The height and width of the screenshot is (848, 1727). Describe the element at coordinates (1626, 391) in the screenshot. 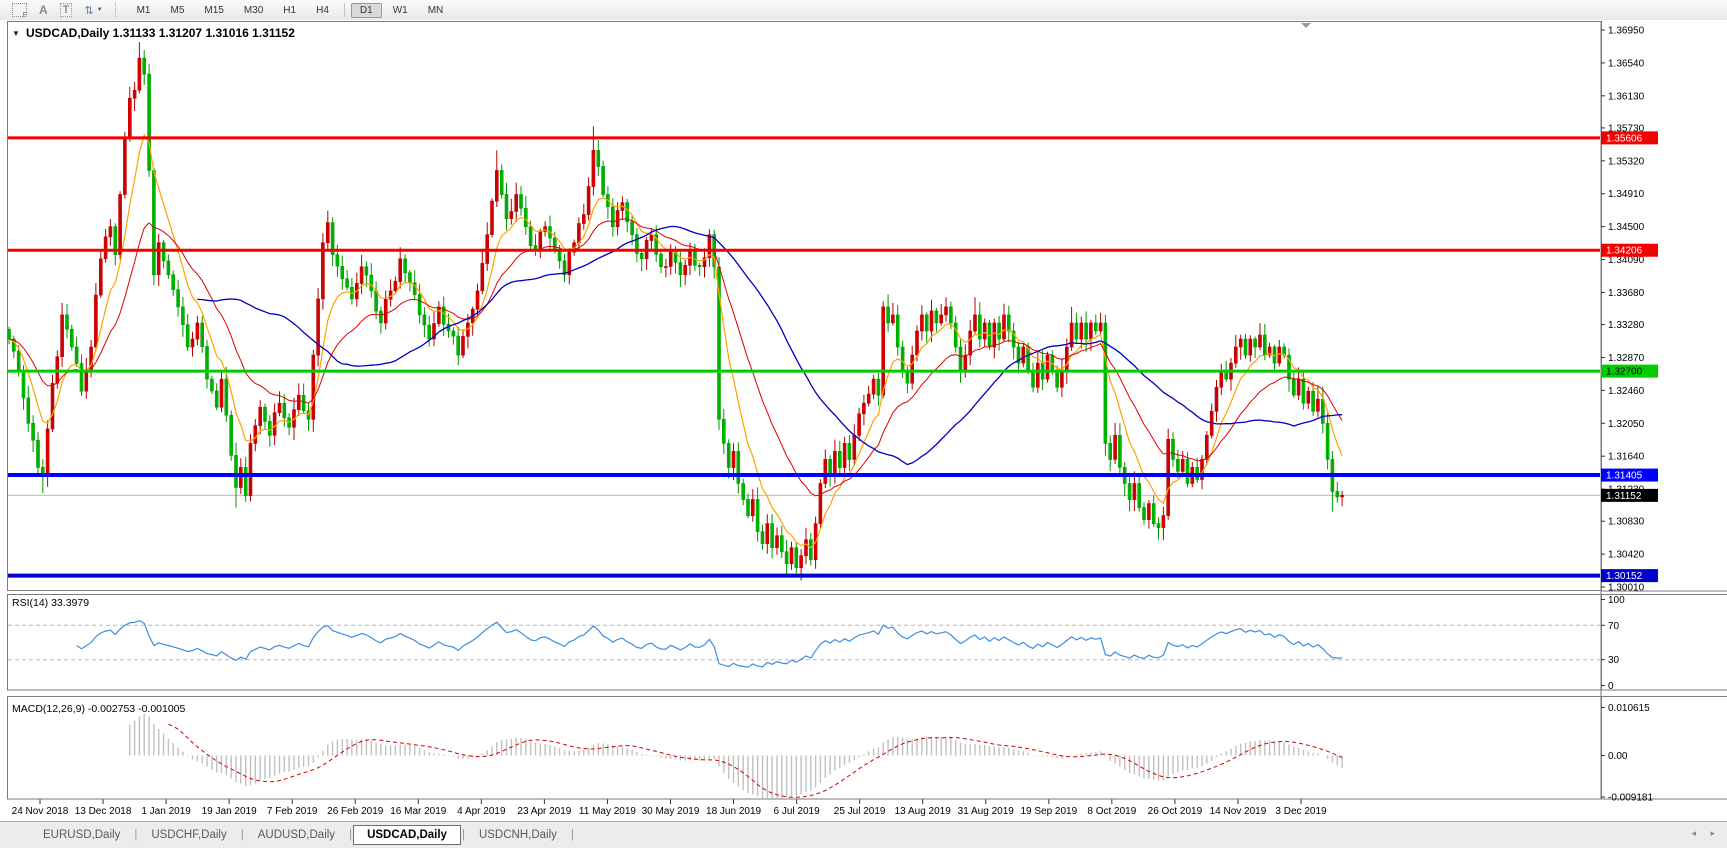

I see `price-tick-label: 1.32460` at that location.